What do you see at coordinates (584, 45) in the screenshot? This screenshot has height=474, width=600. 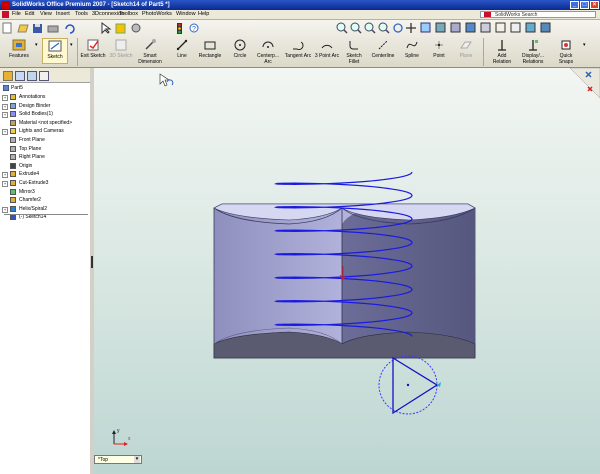 I see `quick-snaps-dropdown-icon: ▾` at bounding box center [584, 45].